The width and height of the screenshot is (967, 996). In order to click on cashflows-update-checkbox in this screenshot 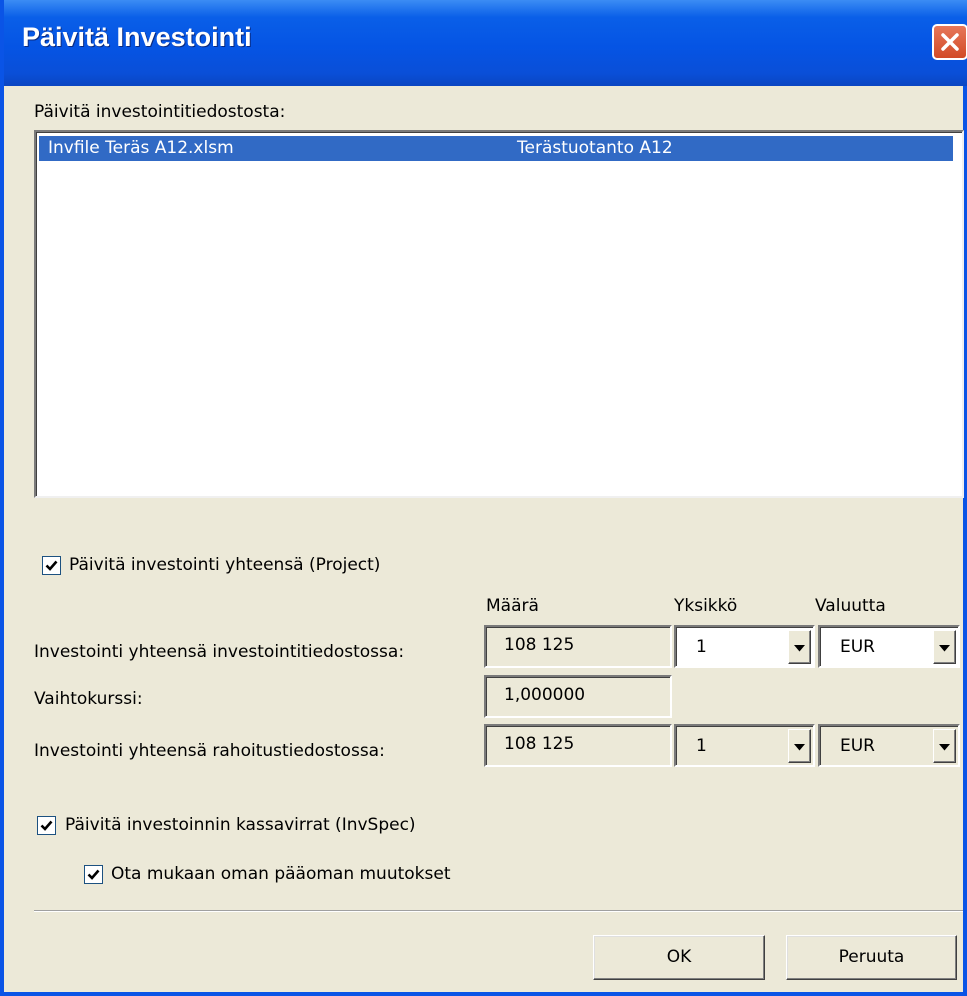, I will do `click(46, 825)`.